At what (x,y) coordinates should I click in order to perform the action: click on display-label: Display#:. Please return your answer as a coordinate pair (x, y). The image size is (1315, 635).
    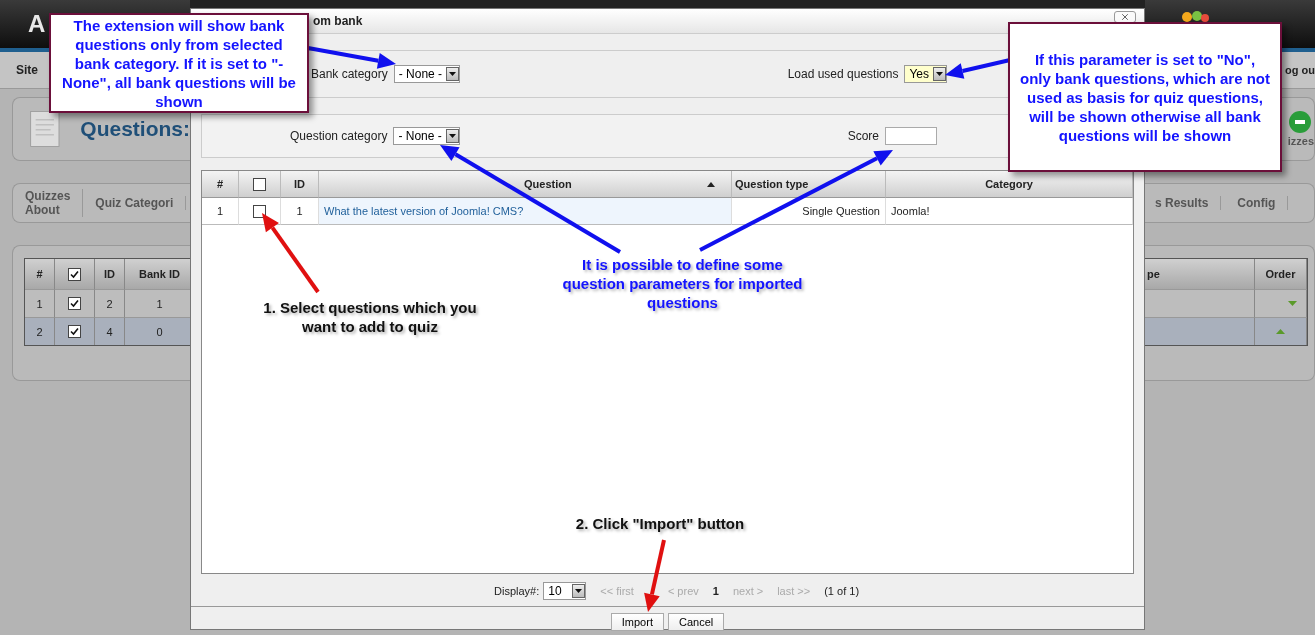
    Looking at the image, I should click on (517, 591).